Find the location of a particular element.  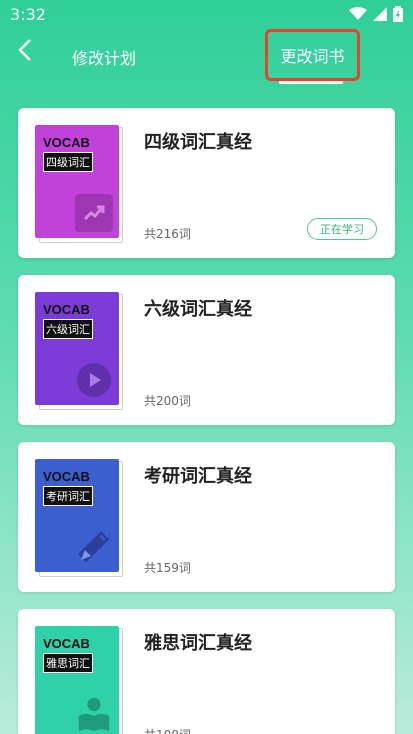

book-cover: VOCAB 四级词汇 is located at coordinates (79, 184).